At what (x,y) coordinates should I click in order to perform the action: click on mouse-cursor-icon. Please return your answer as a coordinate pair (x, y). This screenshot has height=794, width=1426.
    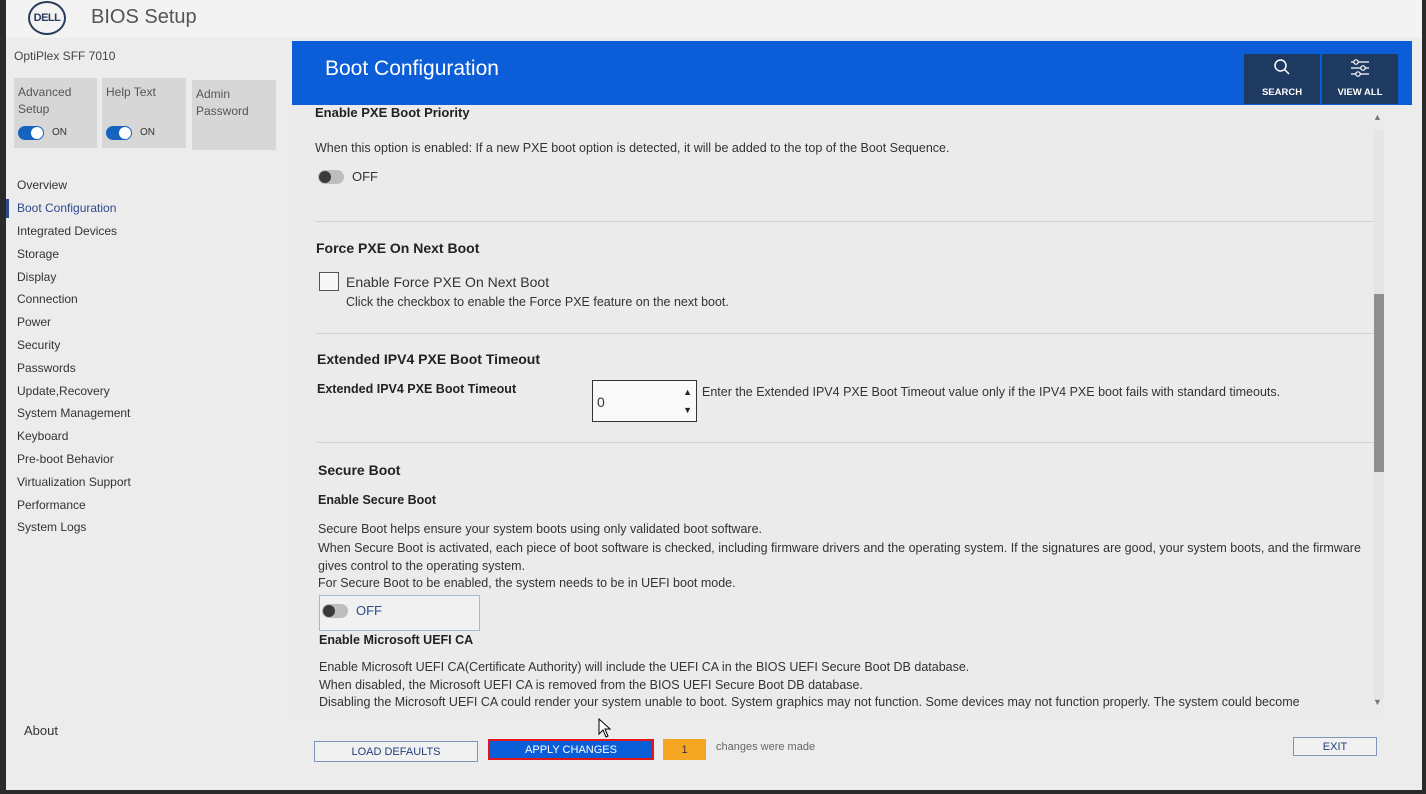
    Looking at the image, I should click on (605, 730).